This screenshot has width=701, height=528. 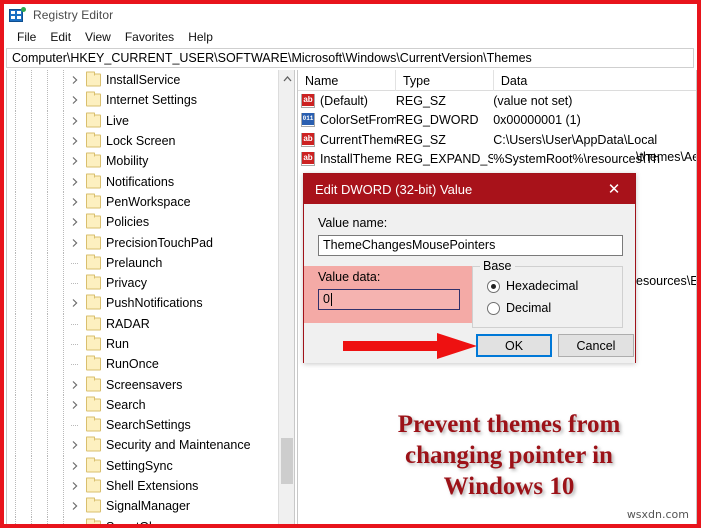 I want to click on tree-item: Live, so click(x=143, y=121).